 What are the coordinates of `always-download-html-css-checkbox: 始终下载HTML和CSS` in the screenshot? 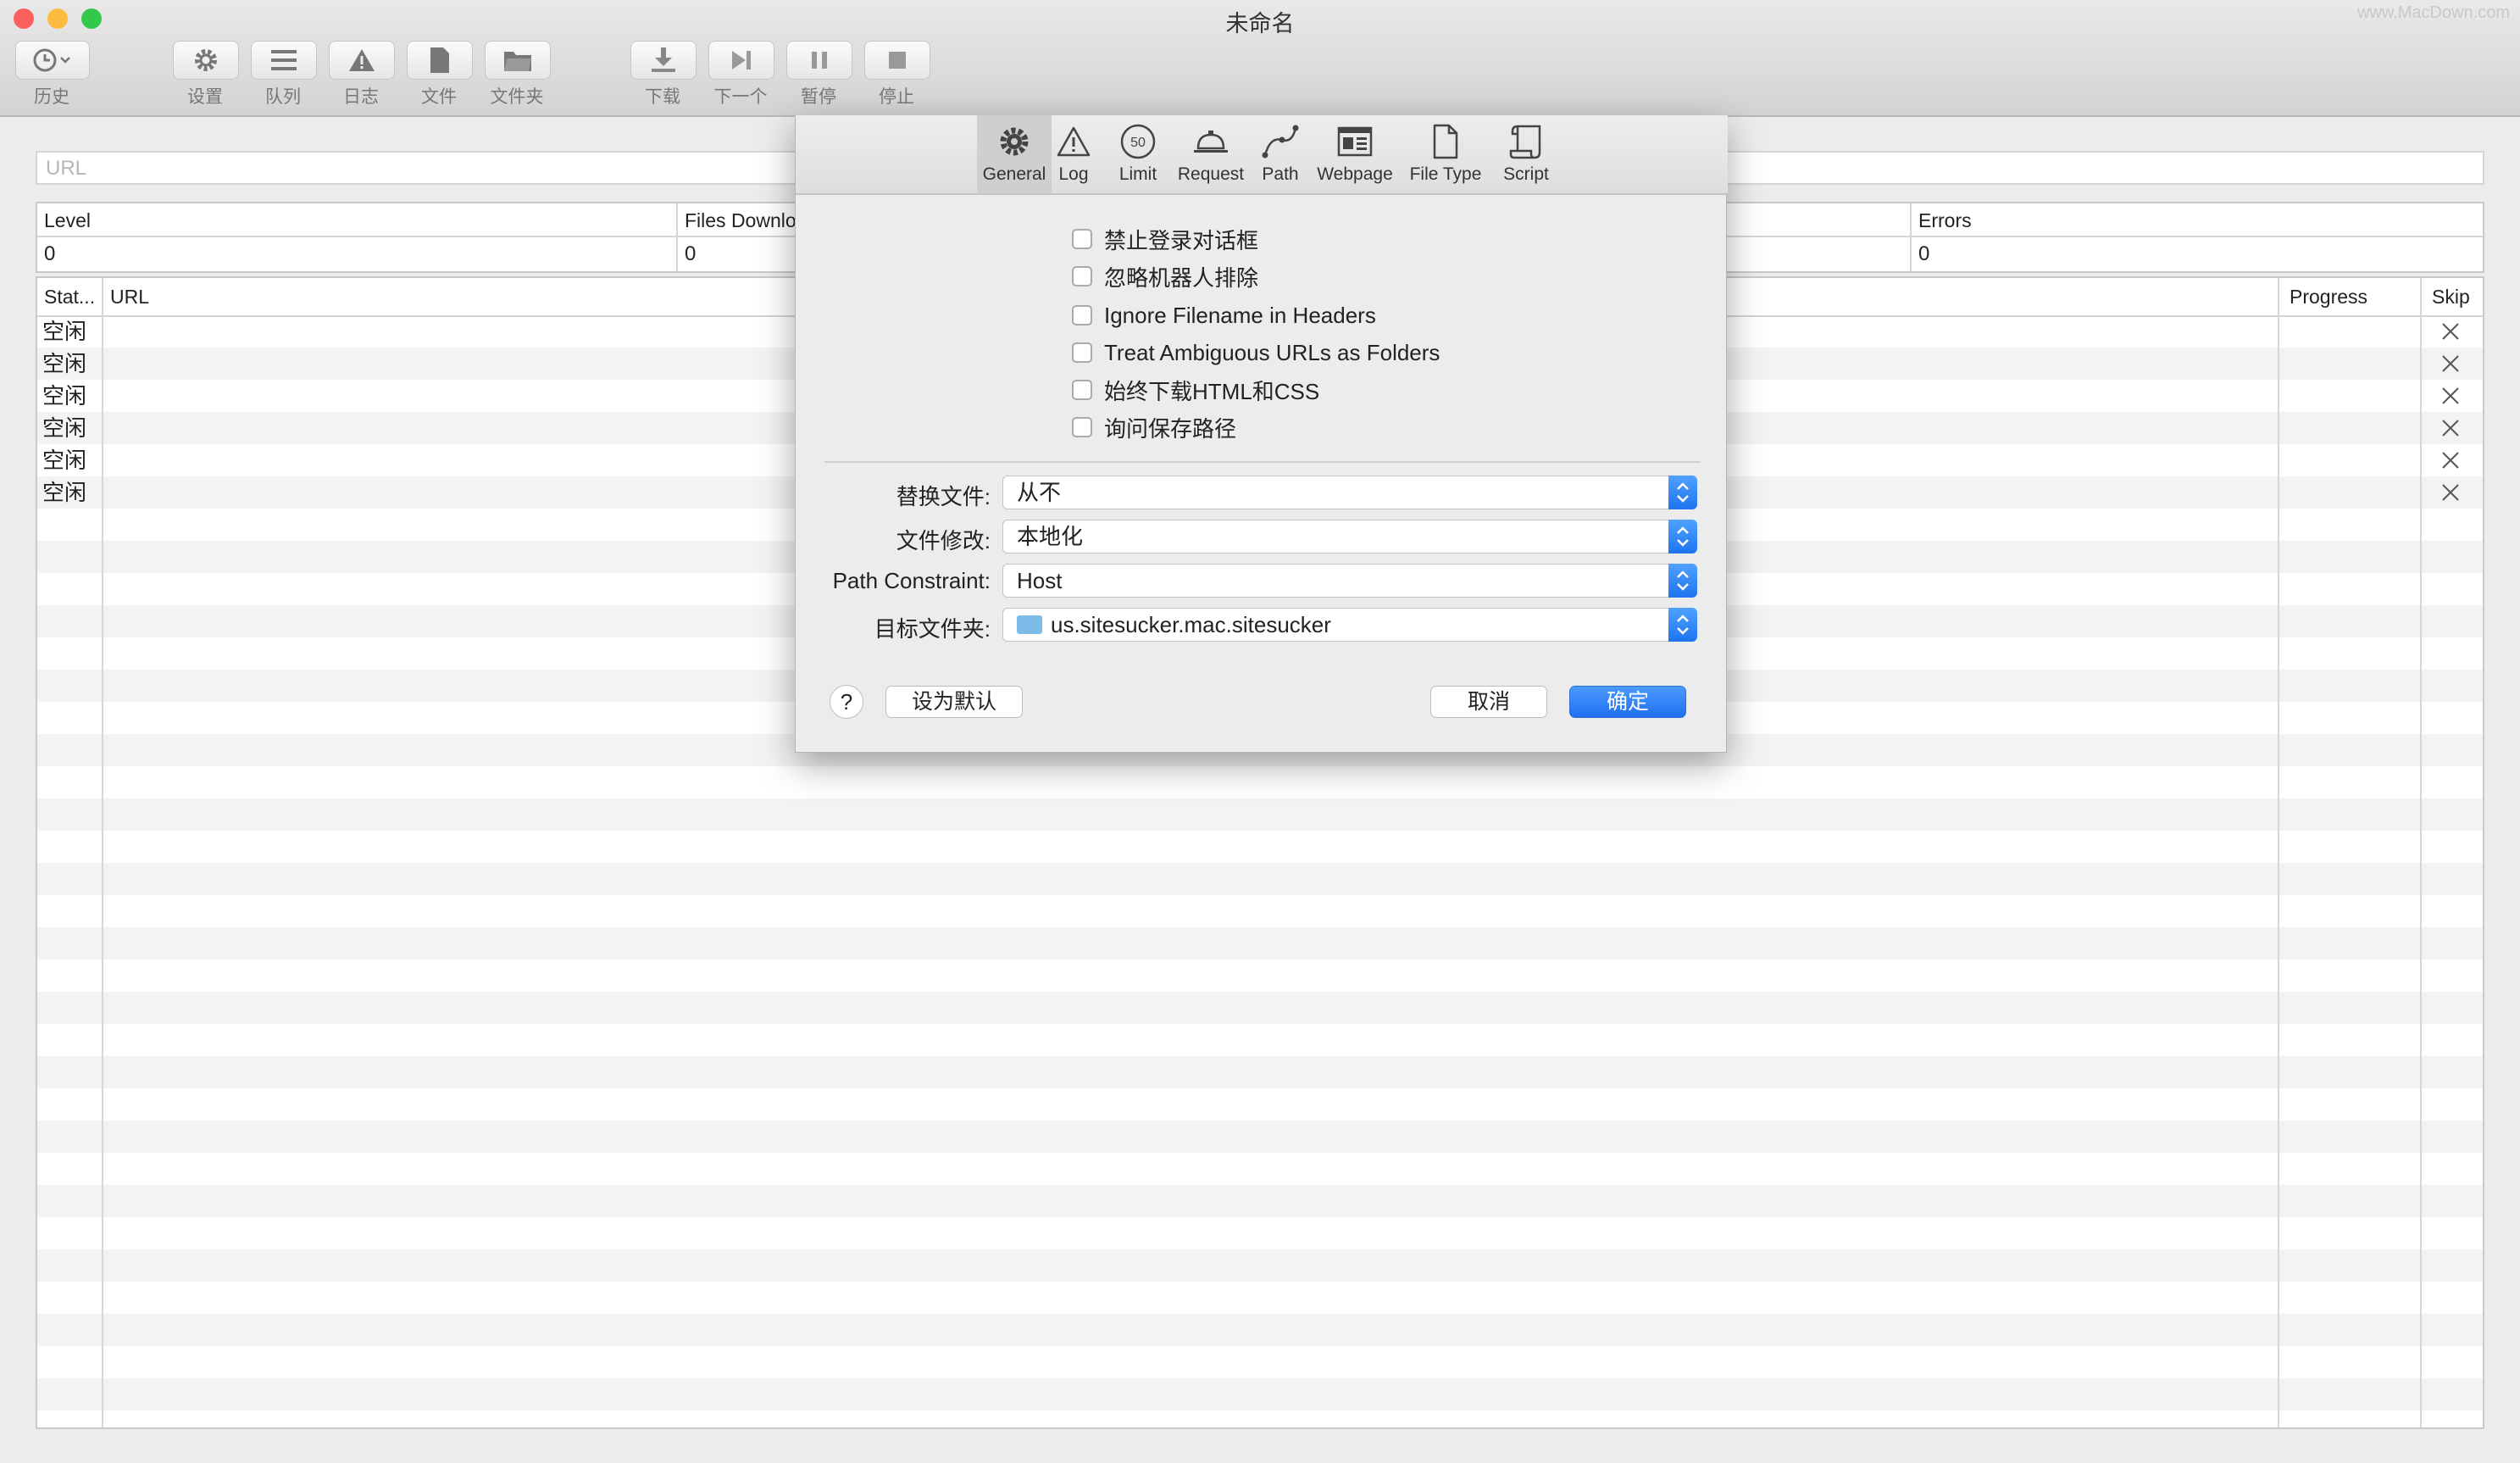 It's located at (1195, 390).